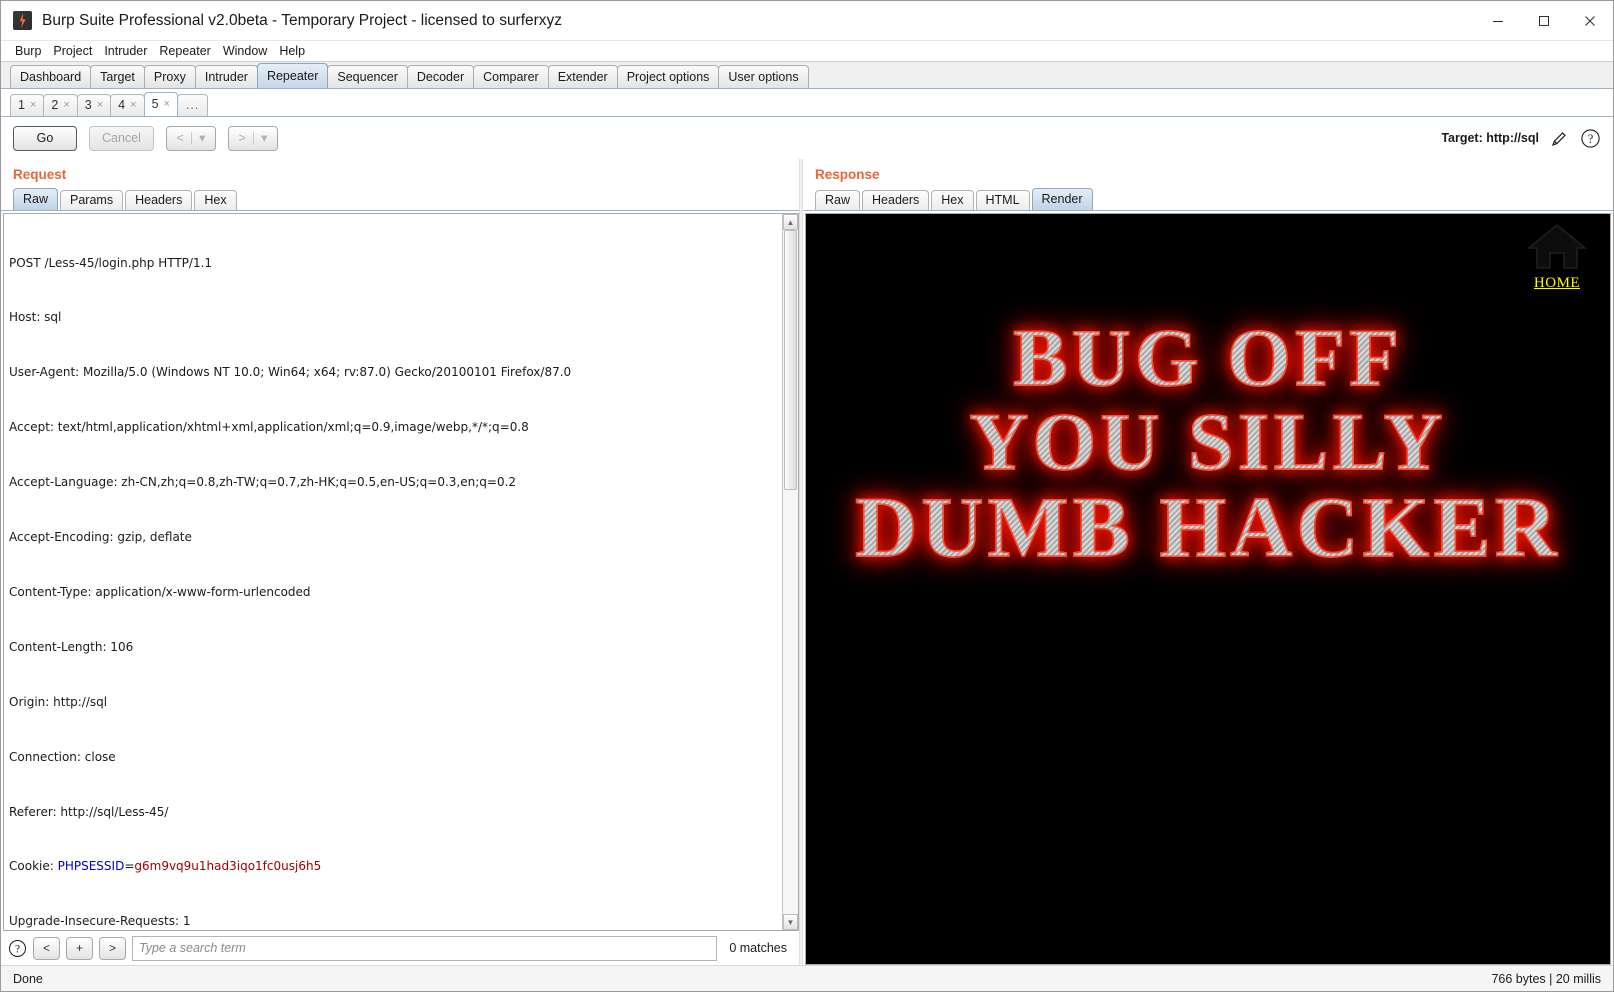 The image size is (1614, 992). Describe the element at coordinates (1557, 283) in the screenshot. I see `home-link: HOME` at that location.